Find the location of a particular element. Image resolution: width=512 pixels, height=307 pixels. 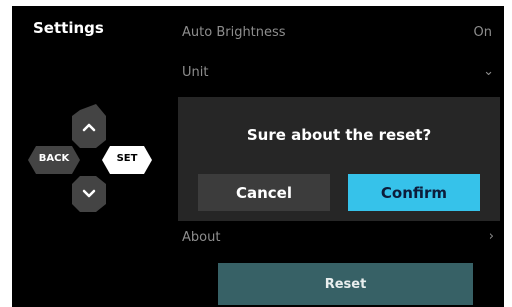

sidebar-title: Settings is located at coordinates (68, 28).